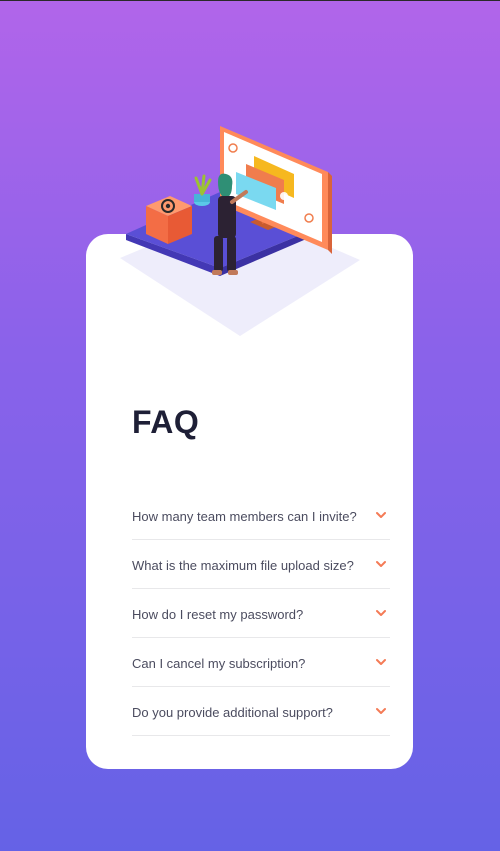 This screenshot has width=500, height=851. Describe the element at coordinates (250, 0) in the screenshot. I see `top-border` at that location.